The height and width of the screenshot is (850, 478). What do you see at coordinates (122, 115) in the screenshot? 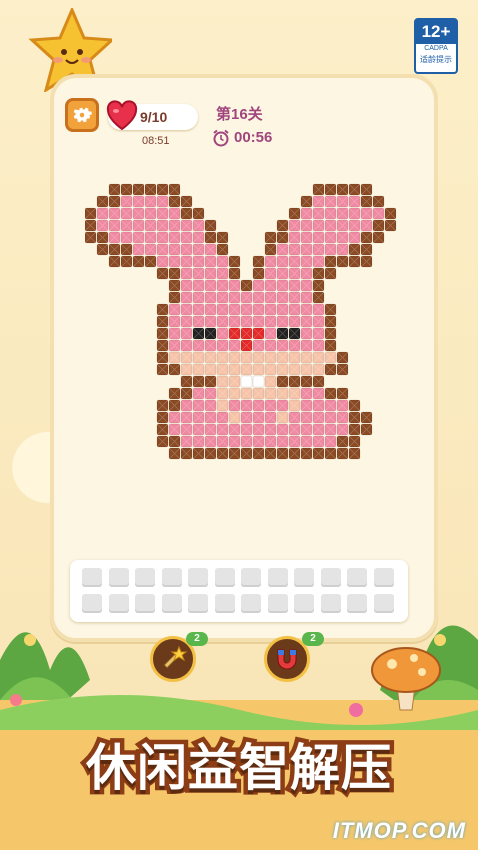
I see `heart-icon` at bounding box center [122, 115].